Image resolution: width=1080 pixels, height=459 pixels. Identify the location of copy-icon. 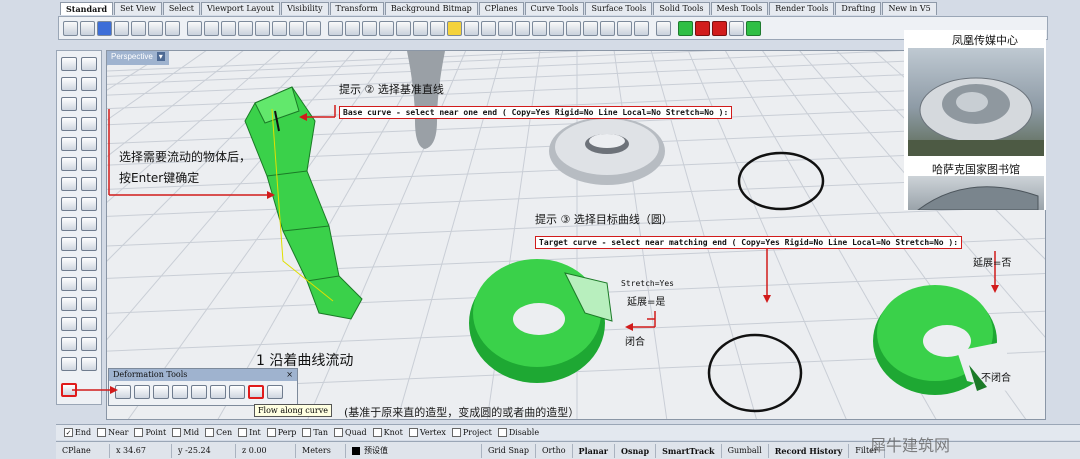
(138, 28).